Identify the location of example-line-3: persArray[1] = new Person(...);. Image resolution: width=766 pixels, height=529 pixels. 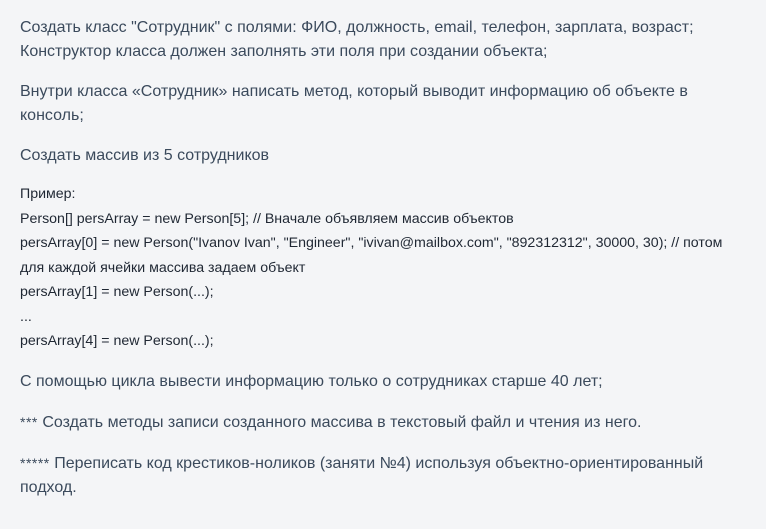
(117, 292).